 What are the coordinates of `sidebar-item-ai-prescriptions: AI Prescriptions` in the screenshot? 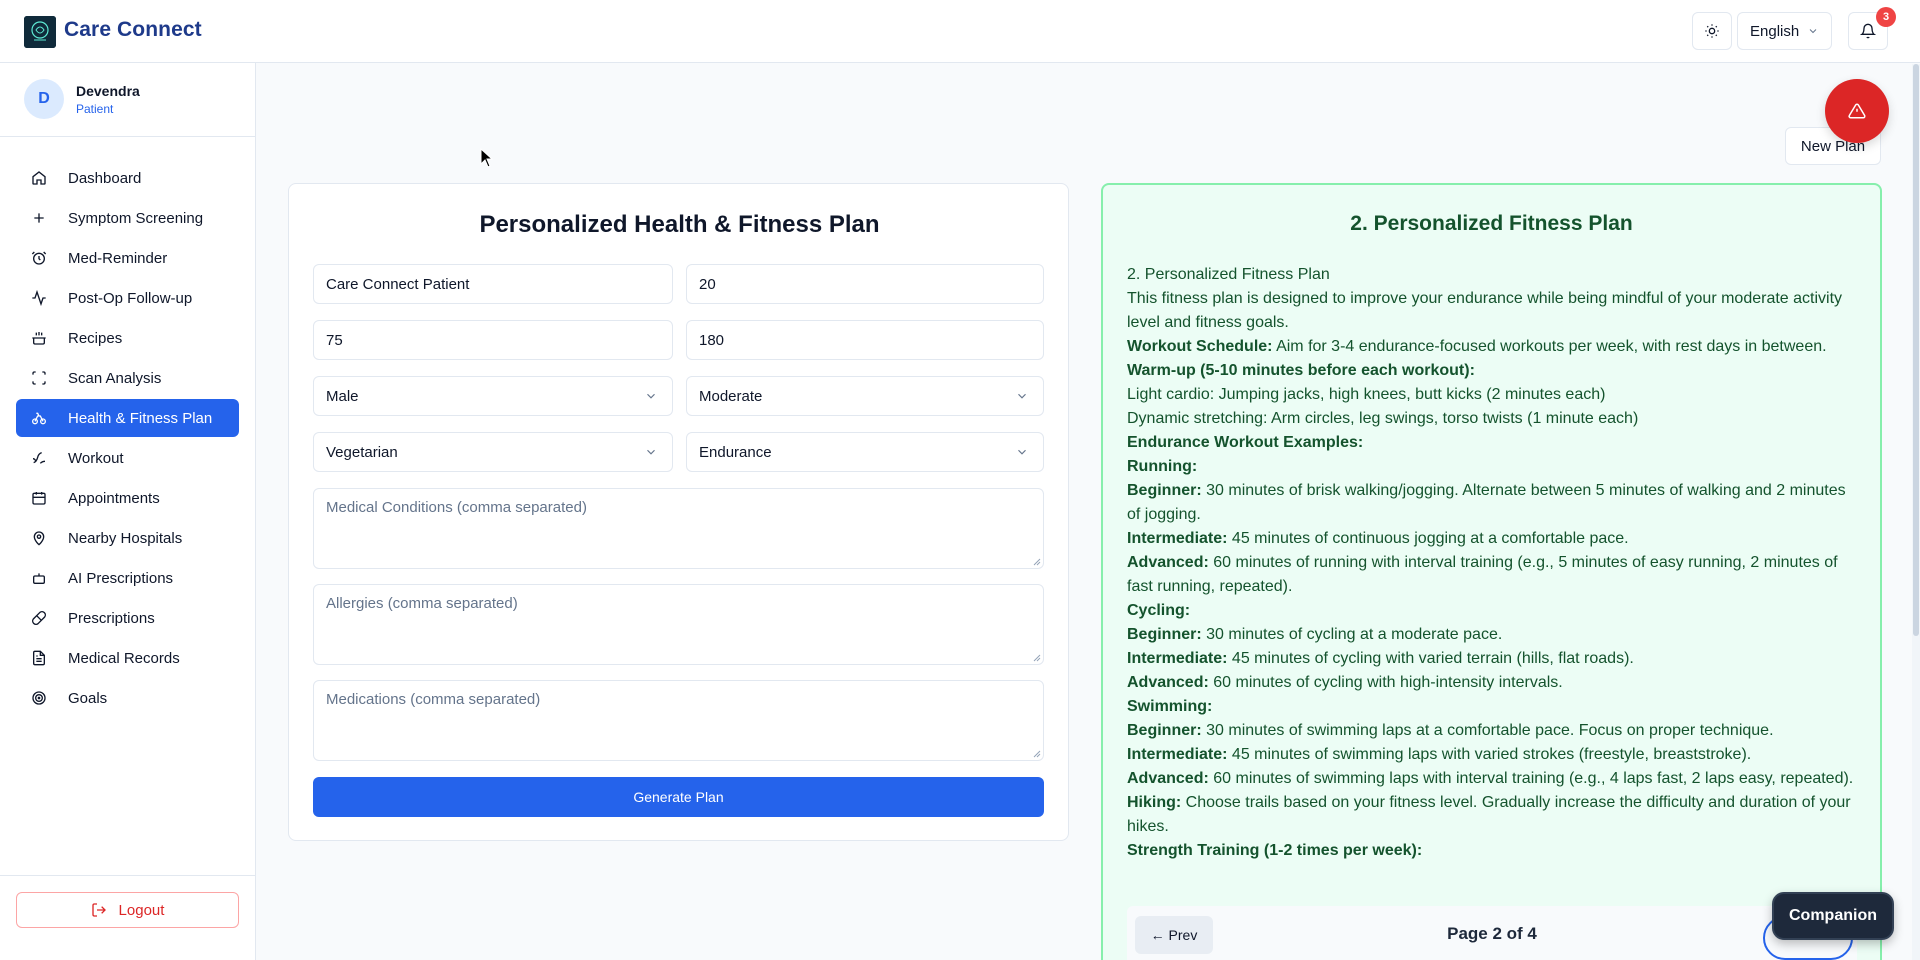 It's located at (127, 578).